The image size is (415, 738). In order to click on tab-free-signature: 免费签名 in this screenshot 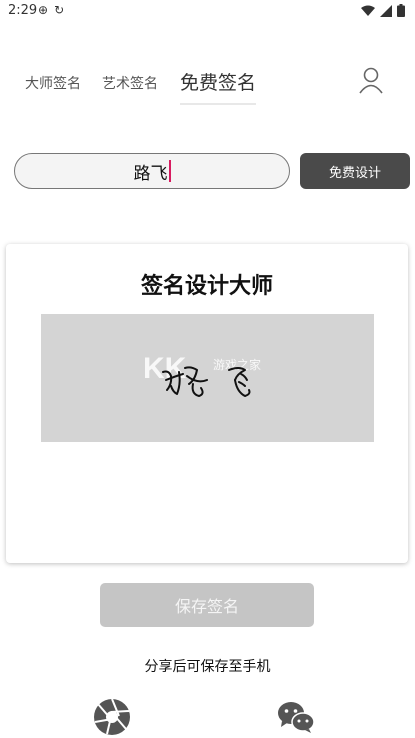, I will do `click(218, 86)`.